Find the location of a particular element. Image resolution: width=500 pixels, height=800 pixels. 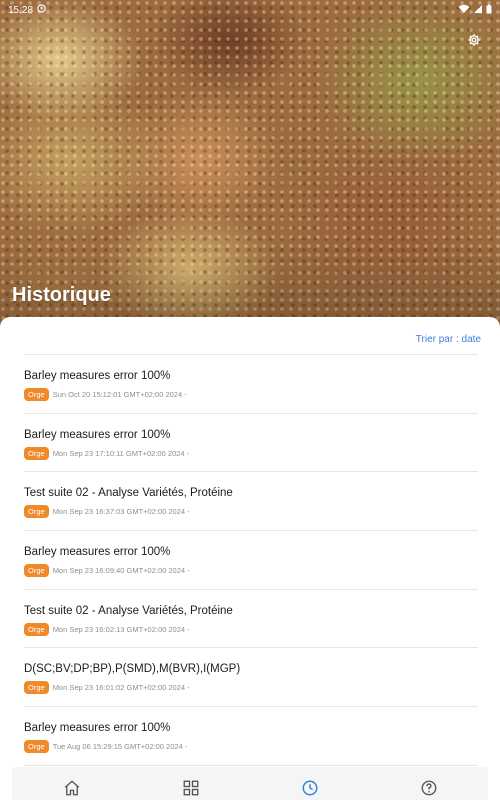

history-item-date: Tue Aug 06 15:29:15 GMT+02:00 2024 - is located at coordinates (120, 747).